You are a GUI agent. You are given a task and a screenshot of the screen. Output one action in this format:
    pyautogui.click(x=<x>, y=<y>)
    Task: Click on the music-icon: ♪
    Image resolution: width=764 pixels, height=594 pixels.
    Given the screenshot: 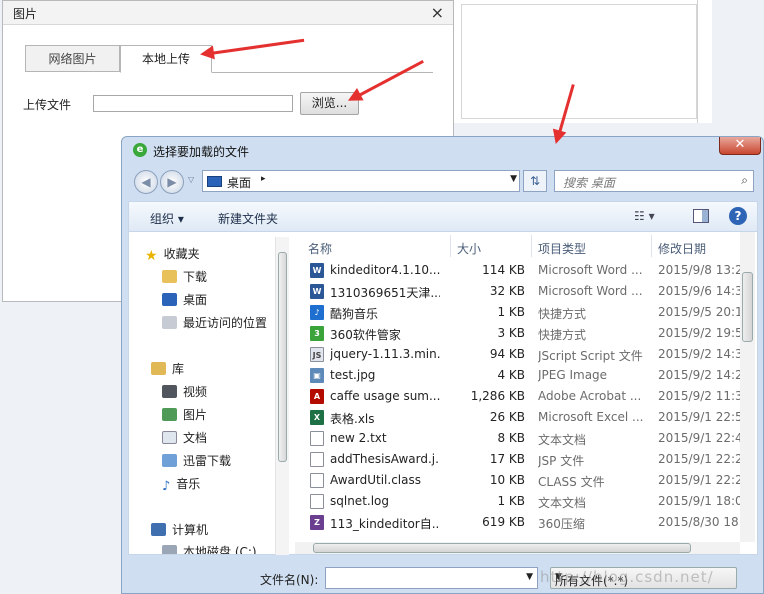 What is the action you would take?
    pyautogui.click(x=166, y=486)
    